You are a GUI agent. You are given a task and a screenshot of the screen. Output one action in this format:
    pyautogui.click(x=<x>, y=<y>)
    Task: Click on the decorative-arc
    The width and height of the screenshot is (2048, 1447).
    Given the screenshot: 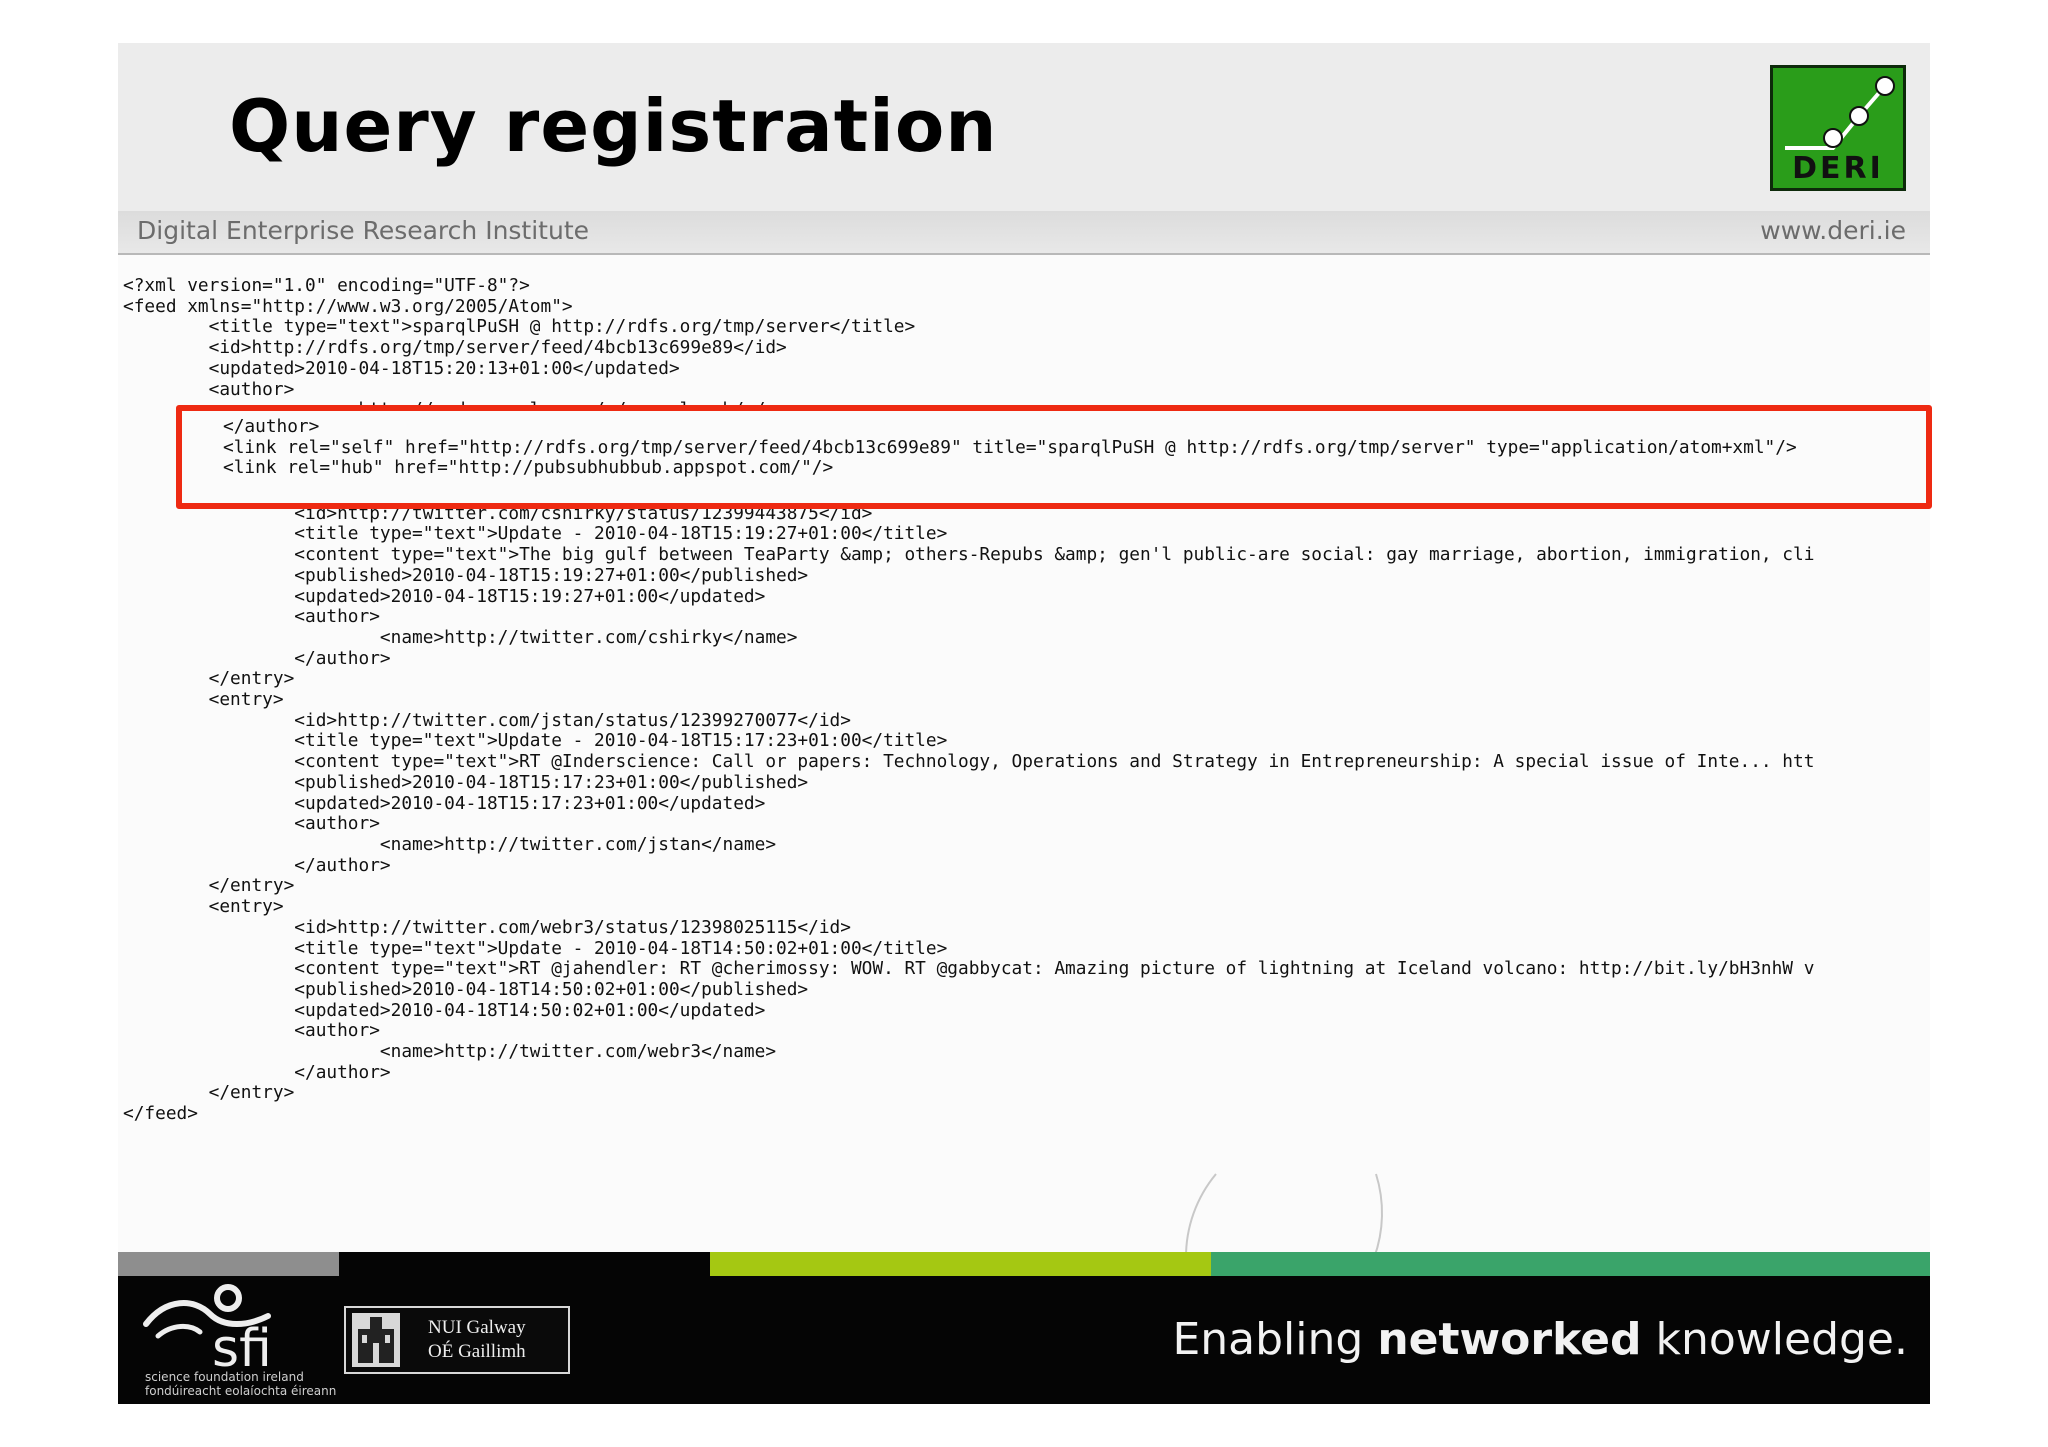 What is the action you would take?
    pyautogui.click(x=1283, y=1216)
    